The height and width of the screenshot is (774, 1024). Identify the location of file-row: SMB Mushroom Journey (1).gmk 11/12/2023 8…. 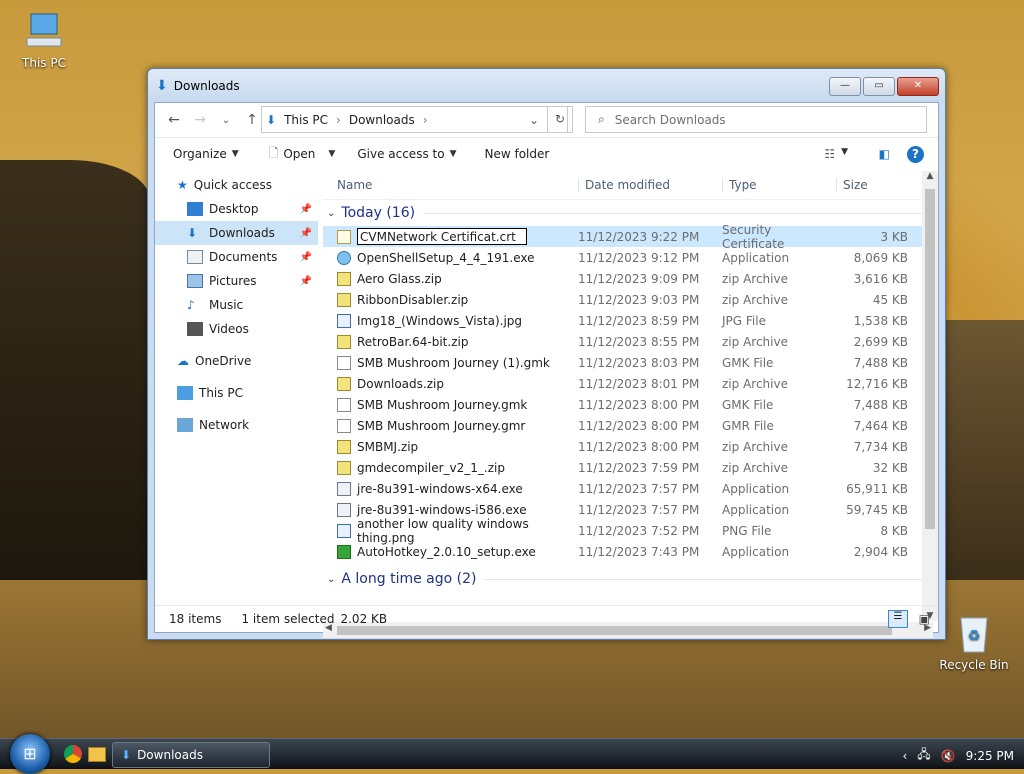
(628, 362).